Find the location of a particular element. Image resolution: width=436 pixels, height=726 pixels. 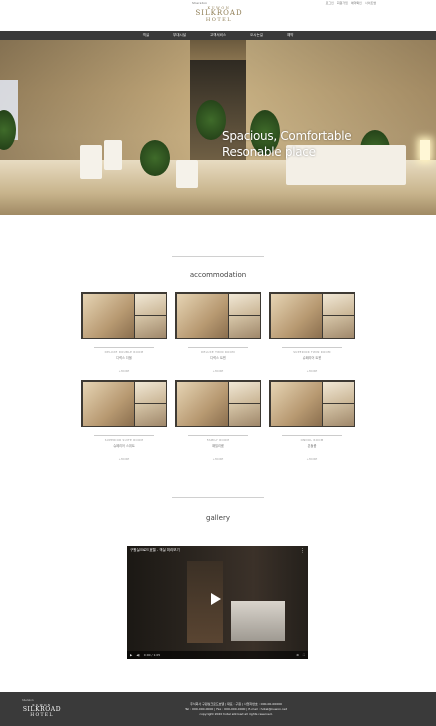

utility-links: 로그인 회원가입 예약확인 사이트맵 is located at coordinates (351, 3).